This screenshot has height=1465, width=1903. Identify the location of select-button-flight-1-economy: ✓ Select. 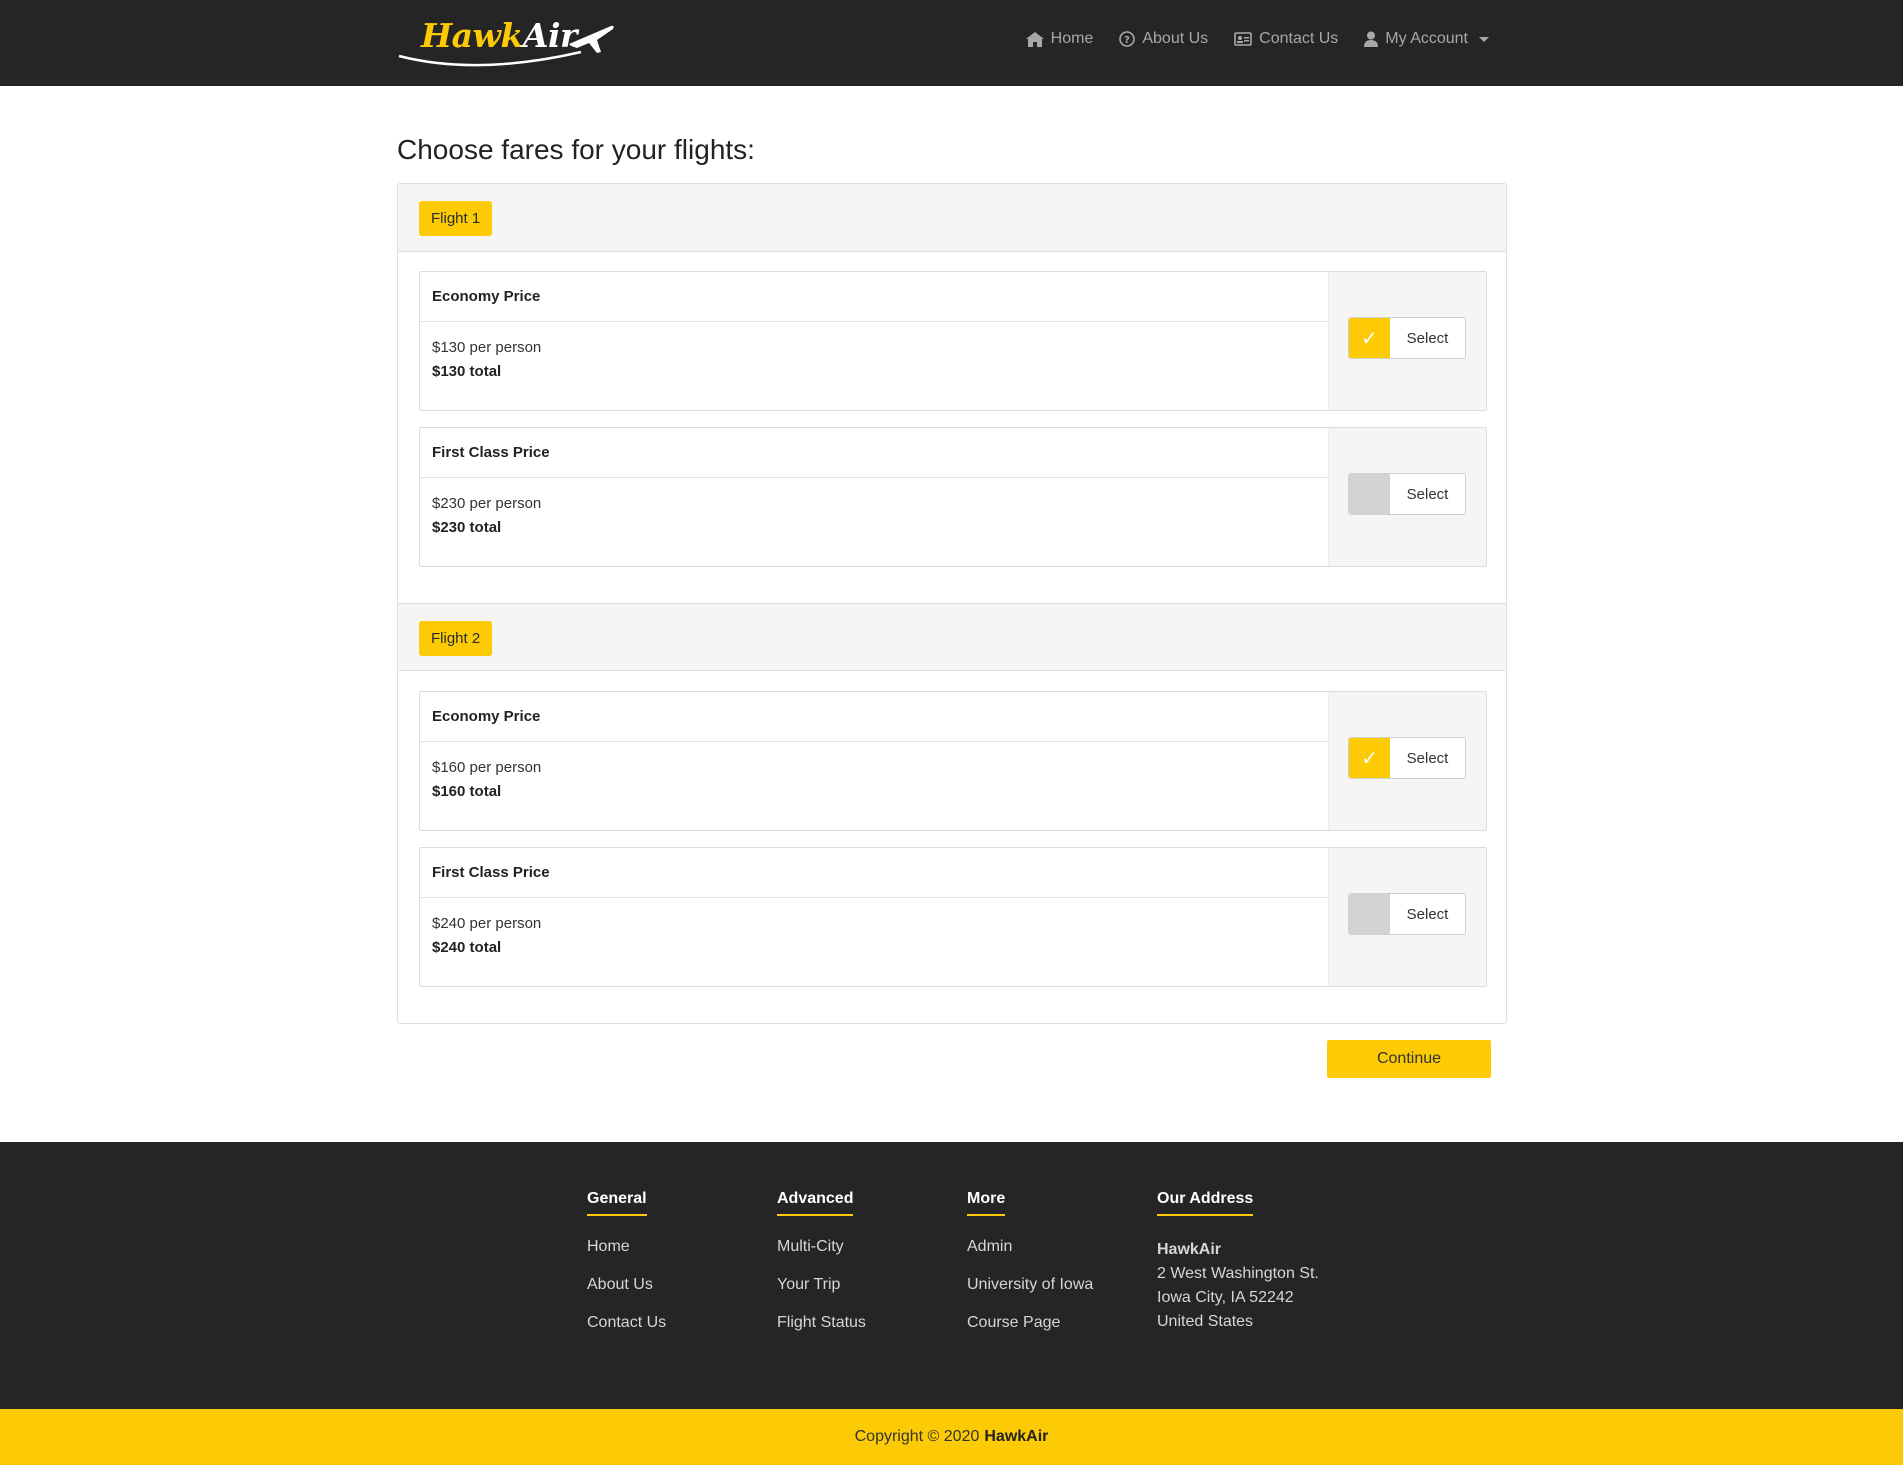
(1407, 338).